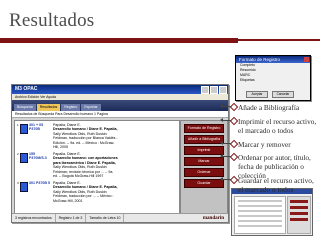 Image resolution: width=320 pixels, height=240 pixels. I want to click on ok-button: Aceptar, so click(257, 94).